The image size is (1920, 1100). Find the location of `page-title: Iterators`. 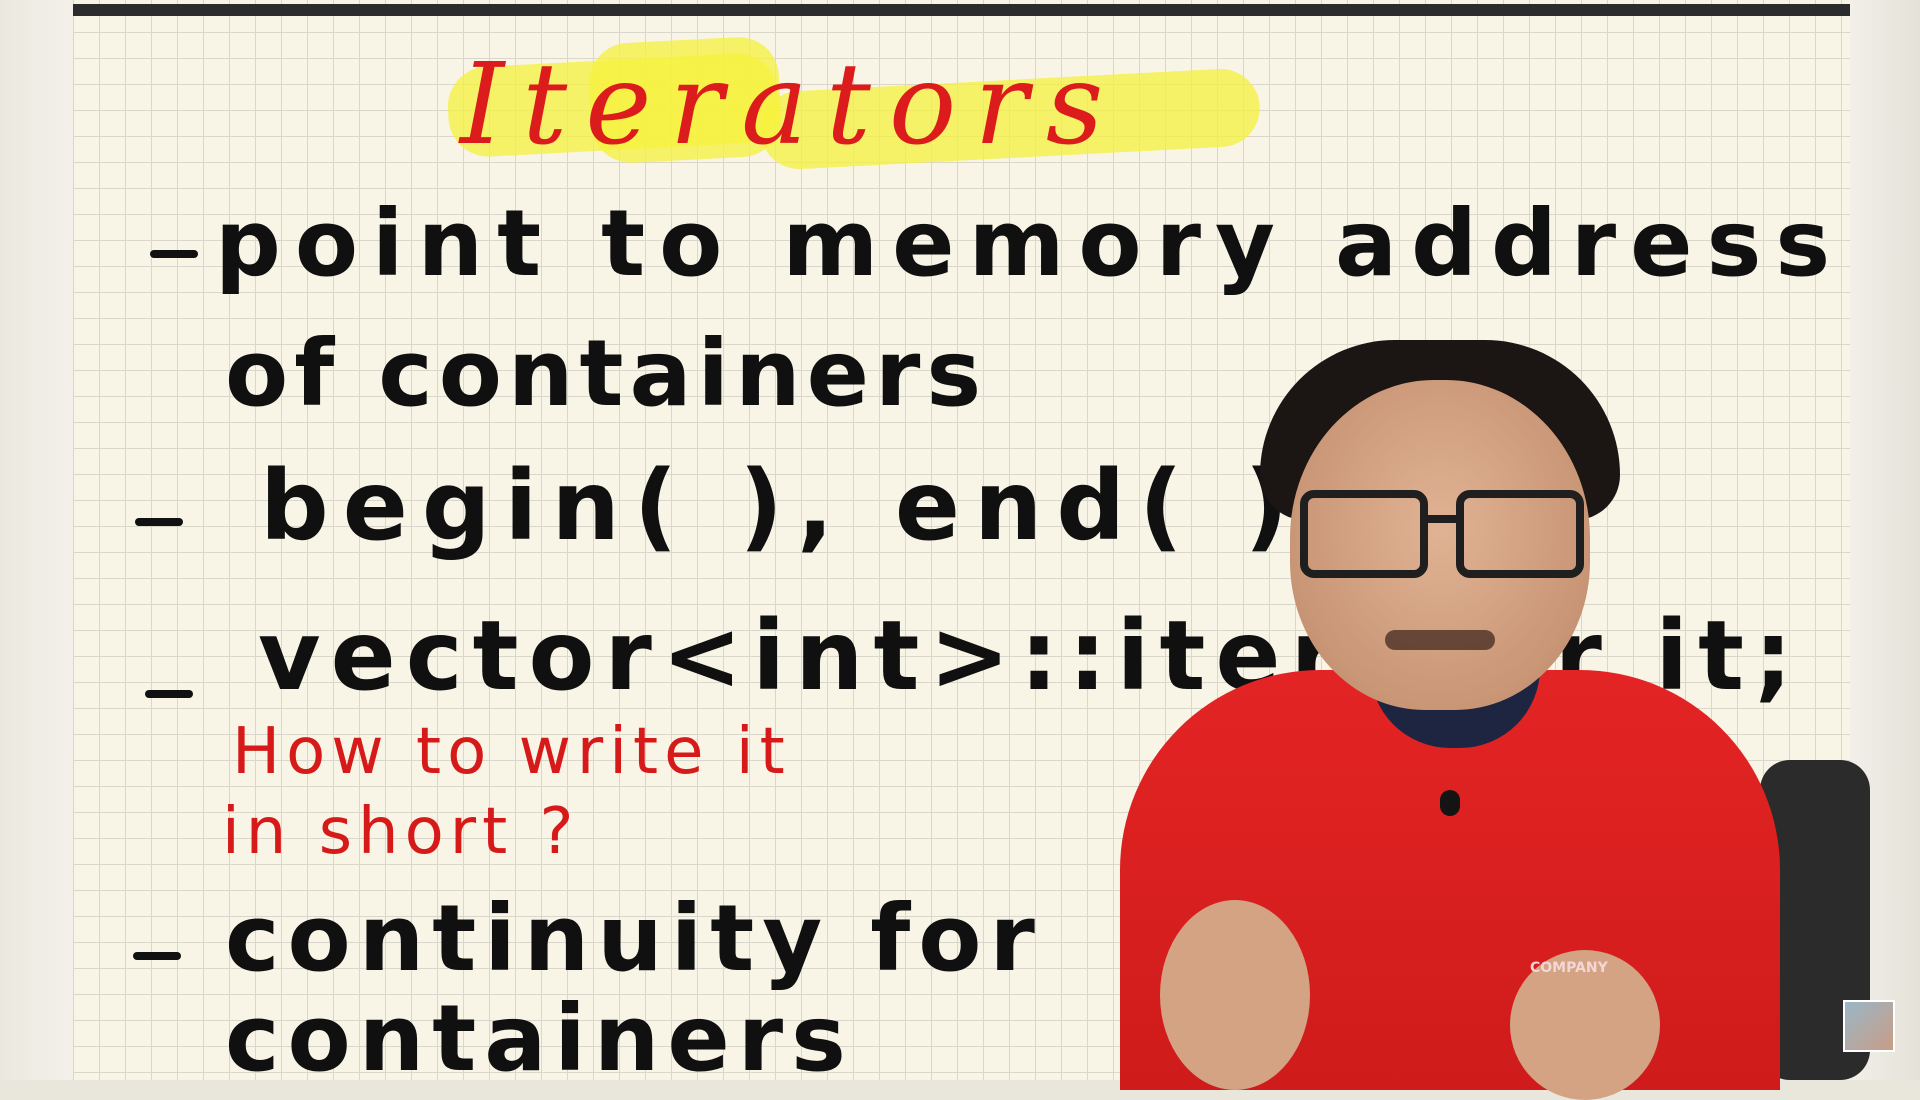

page-title: Iterators is located at coordinates (791, 105).